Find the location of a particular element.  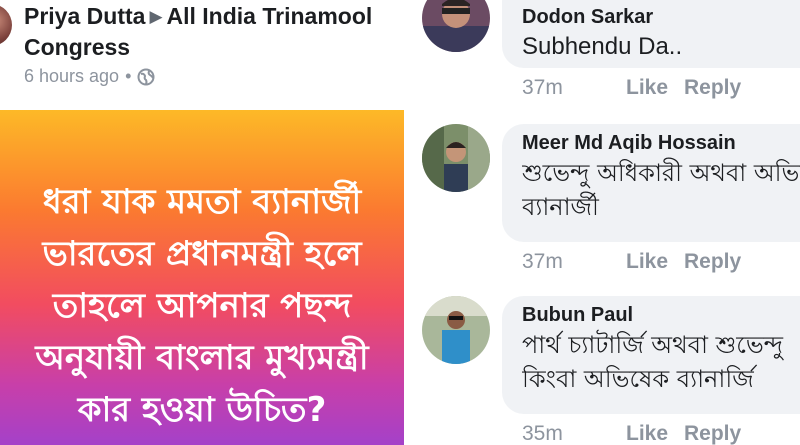

comment-text-line: পার্থ চ্যাটার্জি অথবা শুভেন্দু is located at coordinates (653, 345).